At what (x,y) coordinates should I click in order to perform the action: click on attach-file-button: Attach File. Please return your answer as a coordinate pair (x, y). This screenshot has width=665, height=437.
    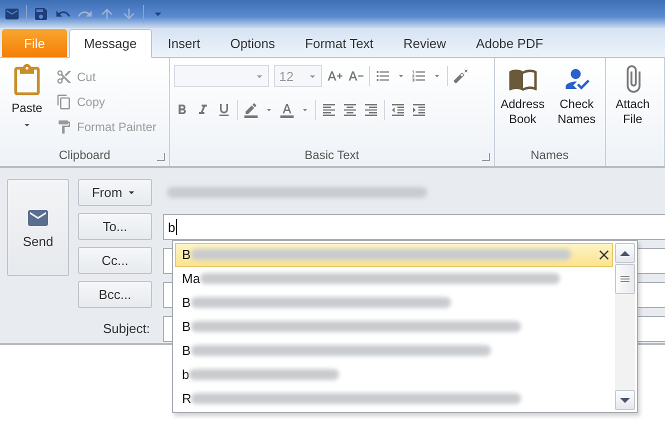
    Looking at the image, I should click on (633, 104).